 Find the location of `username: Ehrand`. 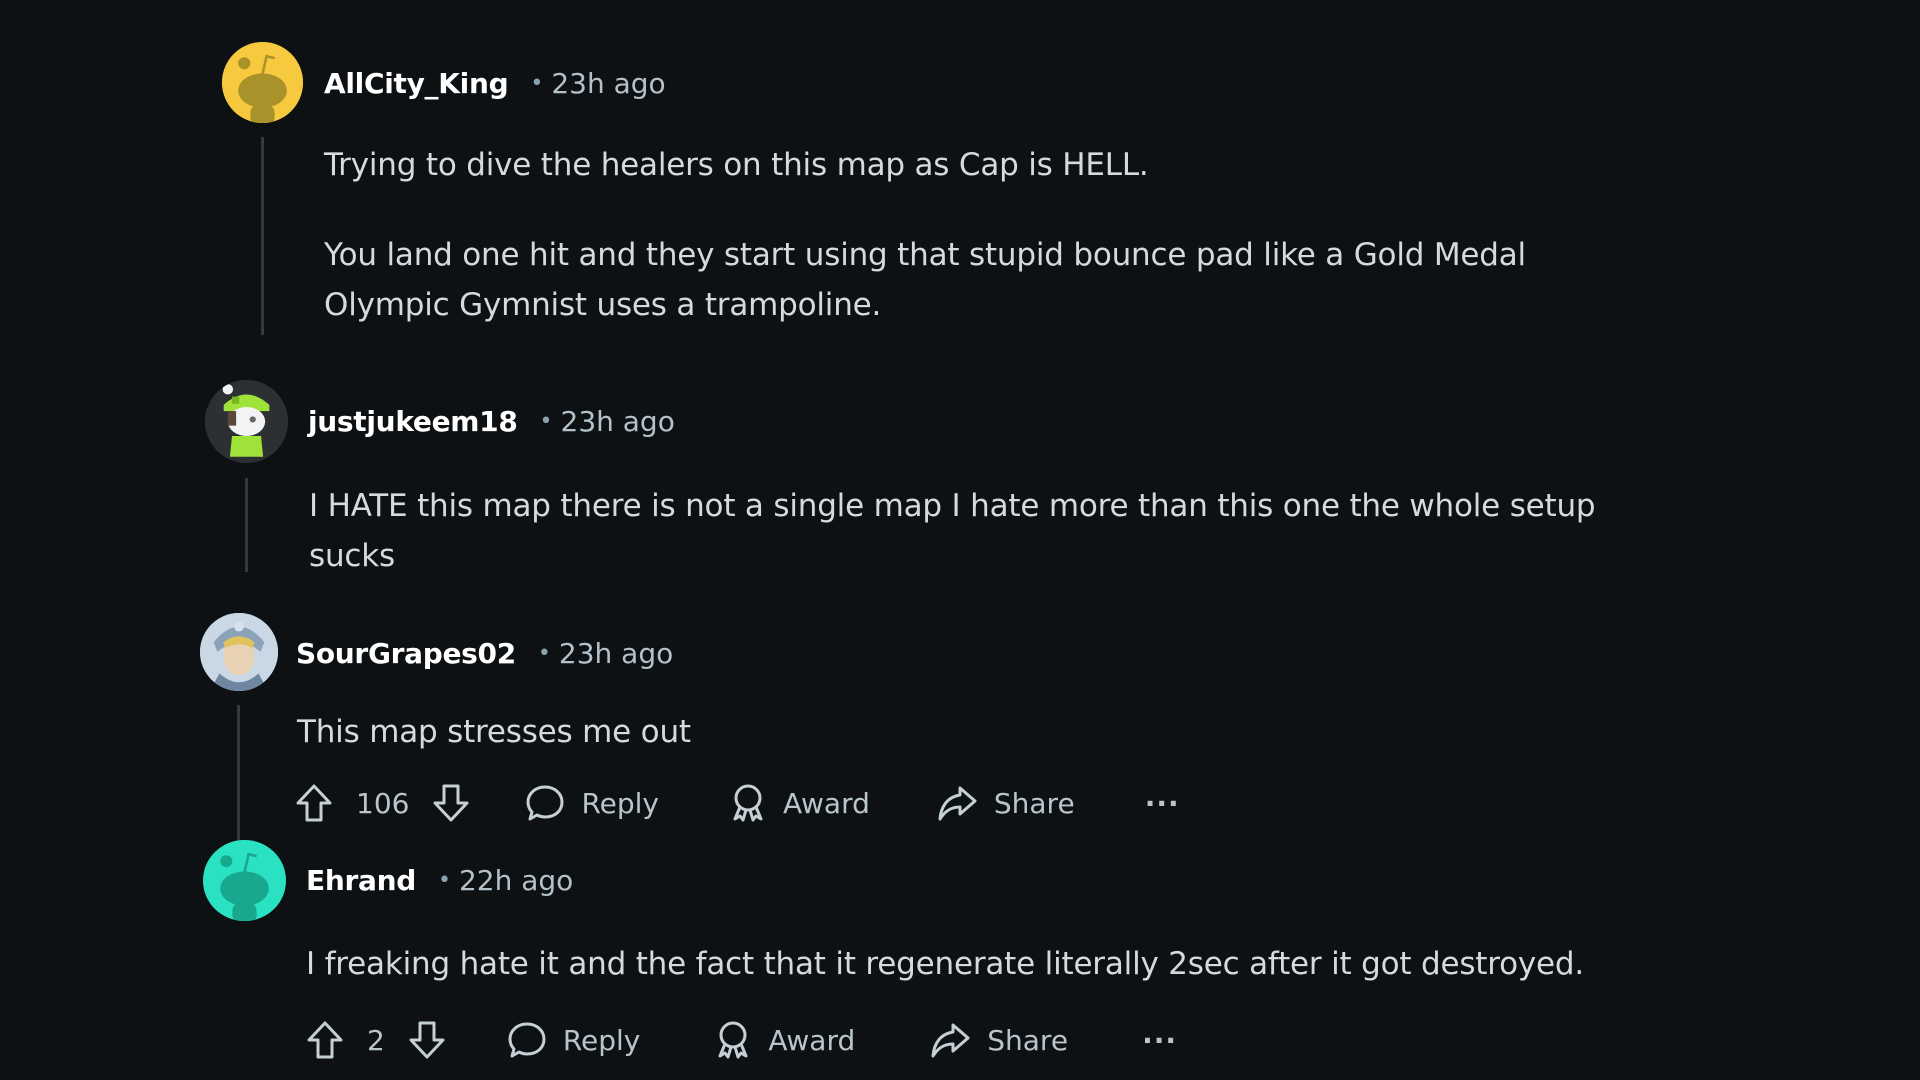

username: Ehrand is located at coordinates (361, 880).